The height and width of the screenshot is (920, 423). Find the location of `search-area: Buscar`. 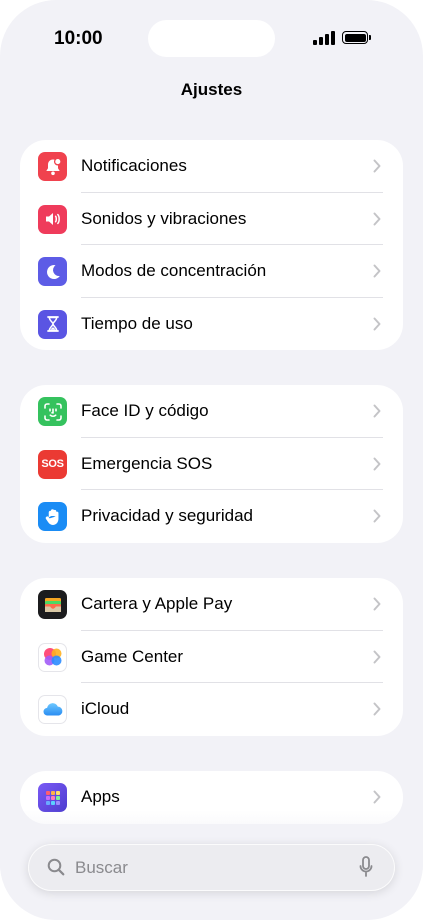

search-area: Buscar is located at coordinates (211, 865).